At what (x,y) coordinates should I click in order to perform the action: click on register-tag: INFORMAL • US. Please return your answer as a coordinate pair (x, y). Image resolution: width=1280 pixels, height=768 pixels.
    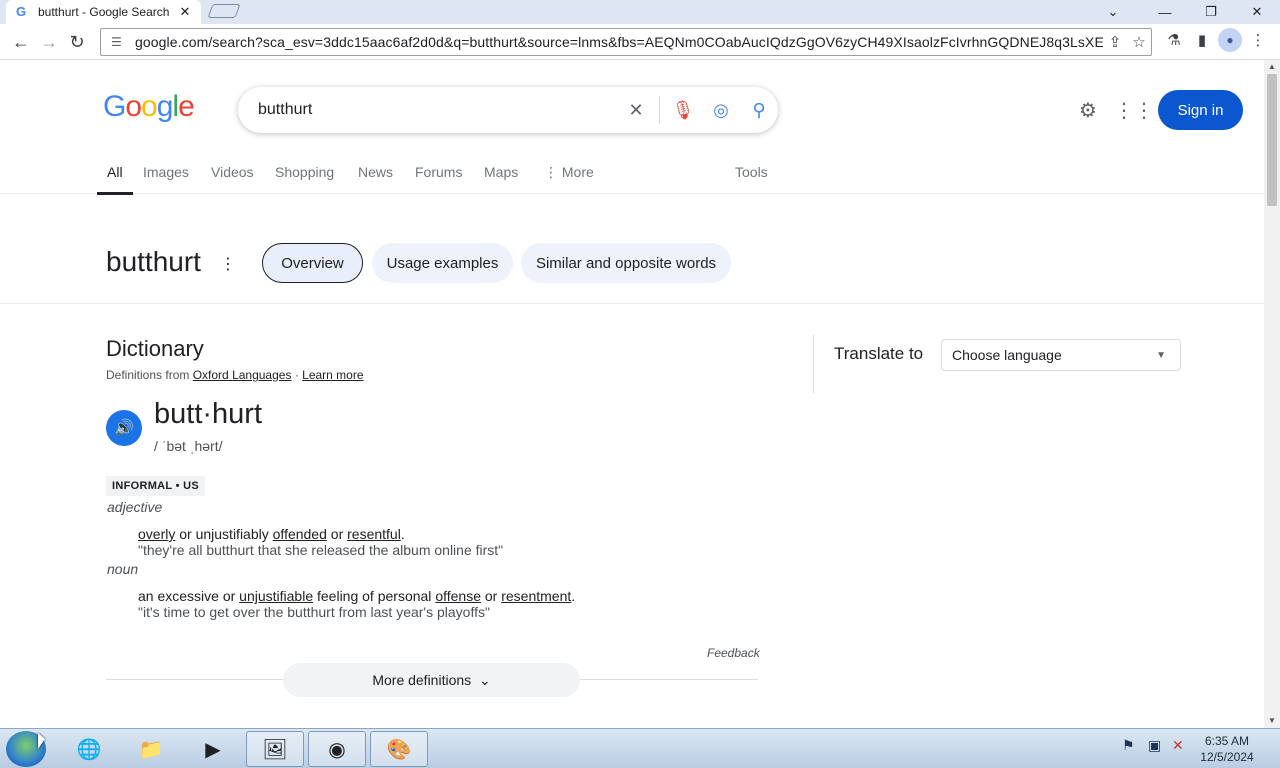
    Looking at the image, I should click on (155, 486).